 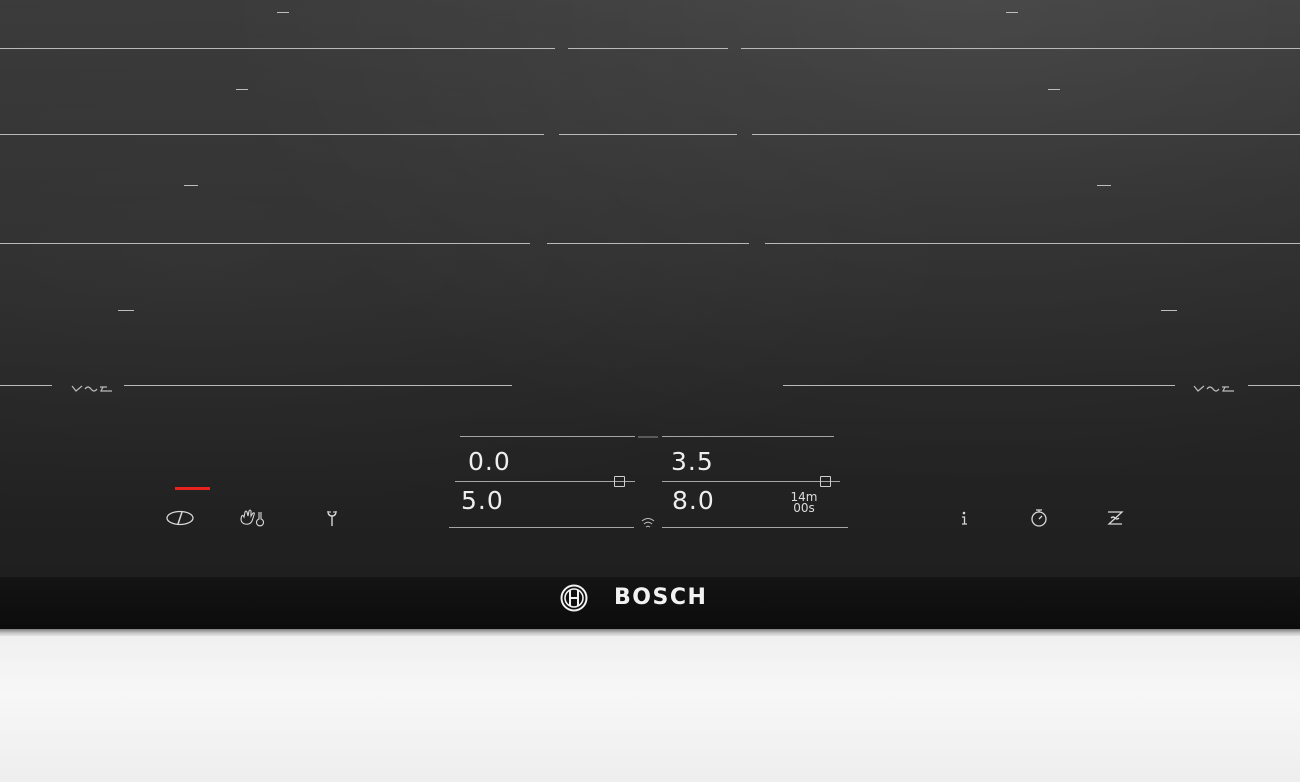 I want to click on power-active-indicator, so click(x=192, y=488).